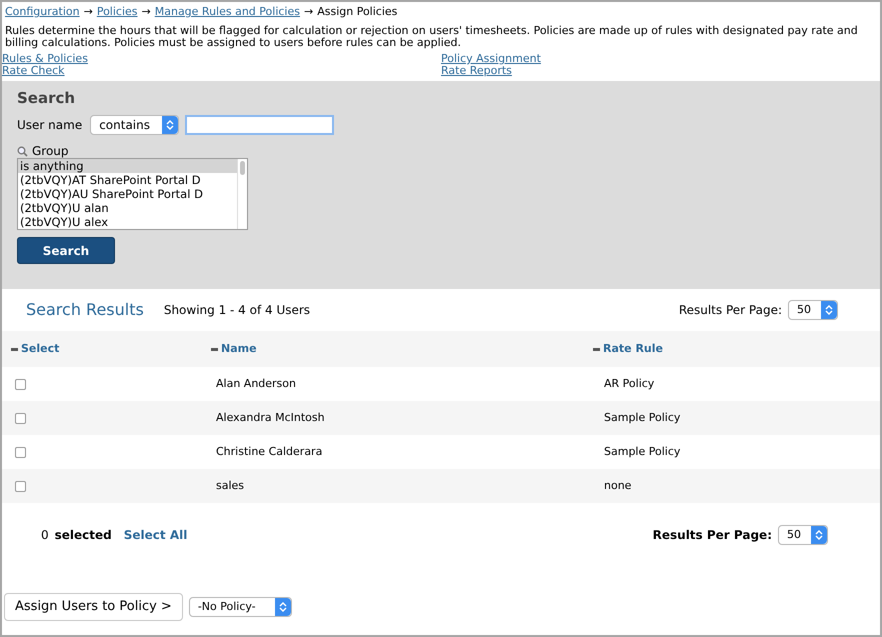 This screenshot has height=637, width=882. What do you see at coordinates (270, 452) in the screenshot?
I see `table-cell-text: Christine Calderara` at bounding box center [270, 452].